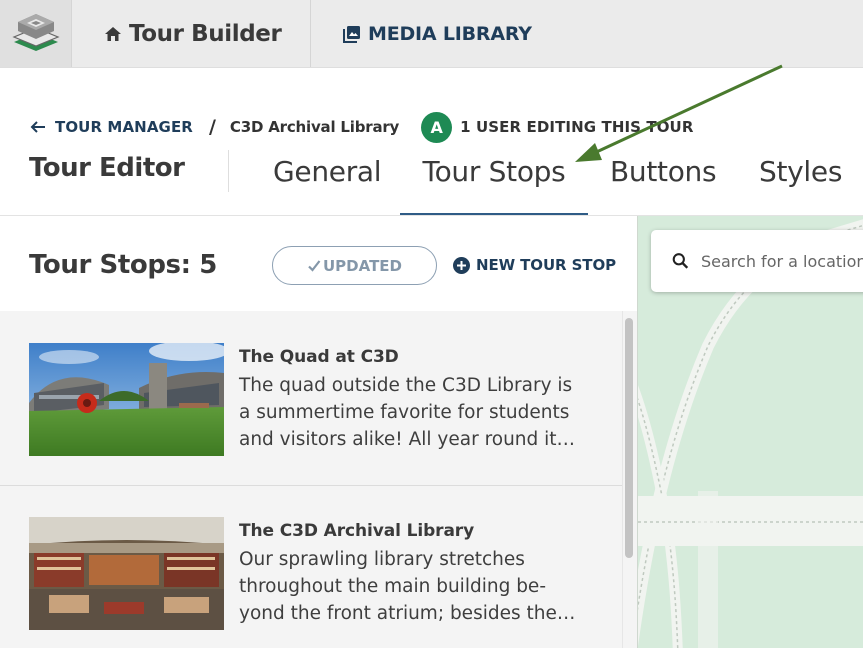 The image size is (863, 648). I want to click on tour-stops-title: Tour Stops: 5, so click(123, 265).